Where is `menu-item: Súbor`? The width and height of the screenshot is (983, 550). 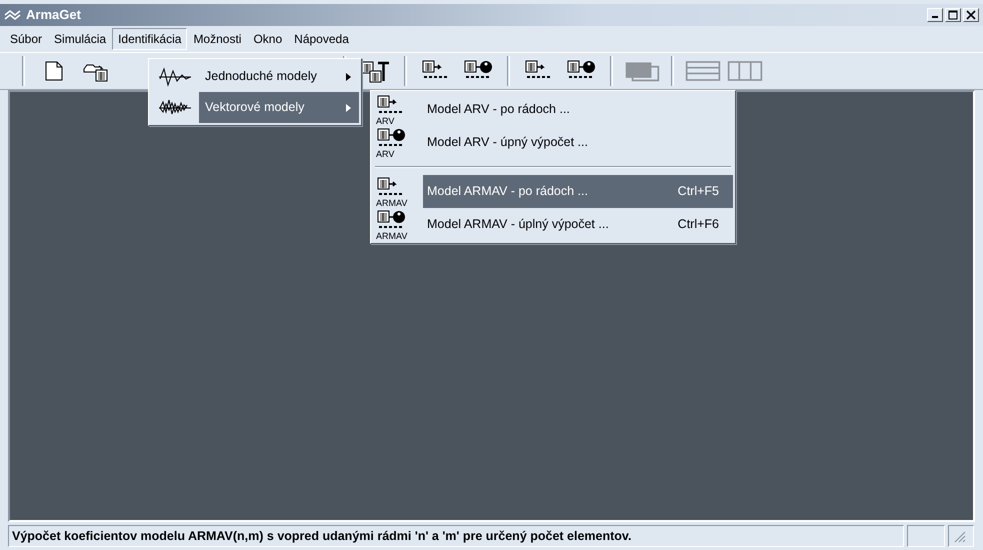 menu-item: Súbor is located at coordinates (26, 39).